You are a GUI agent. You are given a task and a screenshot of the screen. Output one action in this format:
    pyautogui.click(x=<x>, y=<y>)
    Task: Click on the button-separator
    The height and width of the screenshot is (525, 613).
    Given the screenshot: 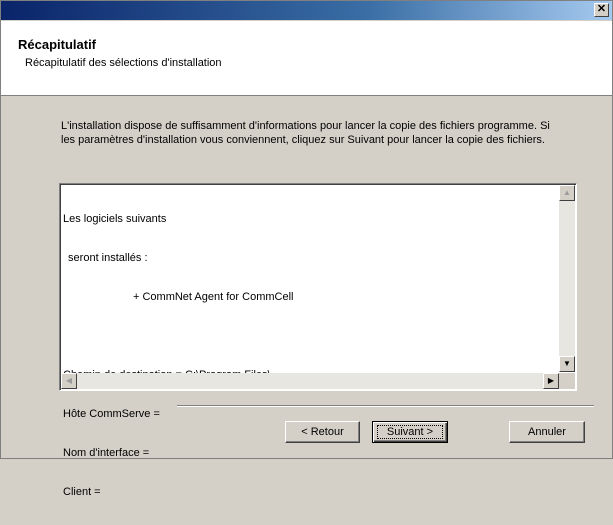 What is the action you would take?
    pyautogui.click(x=385, y=406)
    